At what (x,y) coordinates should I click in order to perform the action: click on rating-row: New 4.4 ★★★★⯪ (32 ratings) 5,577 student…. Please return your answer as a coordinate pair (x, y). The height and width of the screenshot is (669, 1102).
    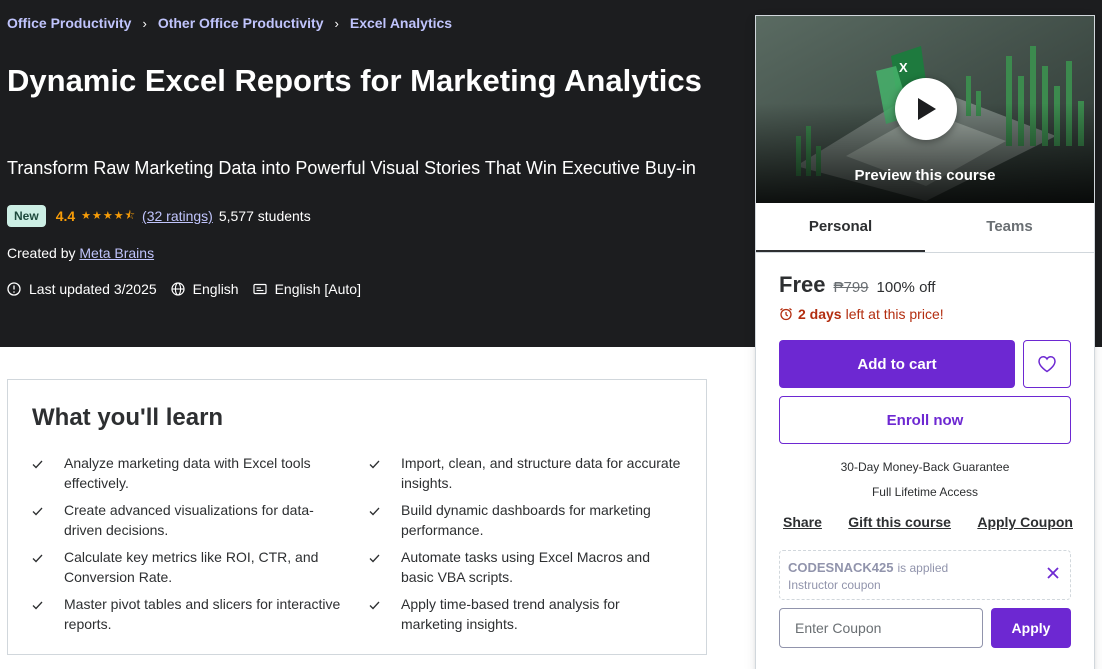
    Looking at the image, I should click on (159, 216).